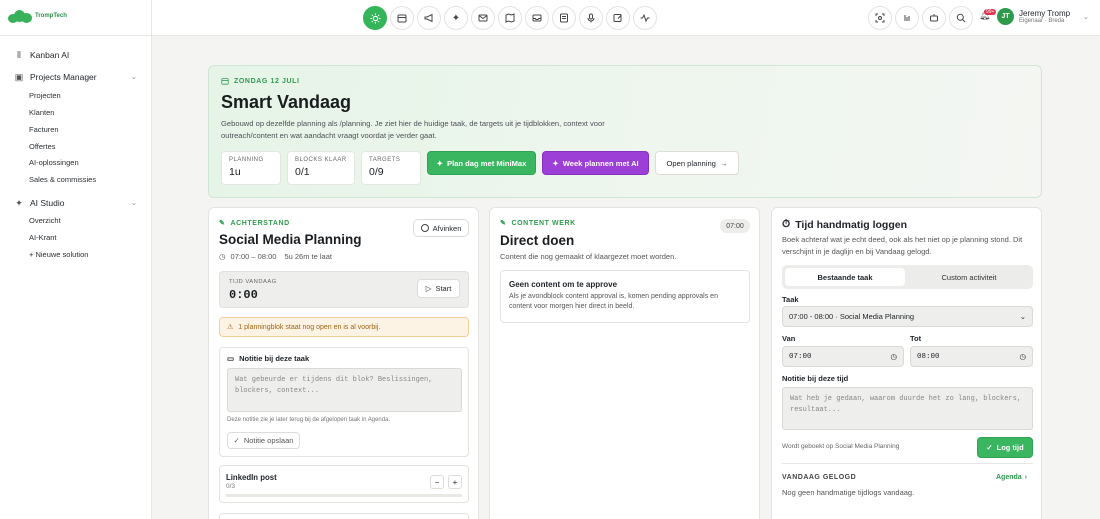 Image resolution: width=1100 pixels, height=519 pixels. What do you see at coordinates (75, 203) in the screenshot?
I see `sidebar-item-ai-studio: ✦ AI Studio ⌄` at bounding box center [75, 203].